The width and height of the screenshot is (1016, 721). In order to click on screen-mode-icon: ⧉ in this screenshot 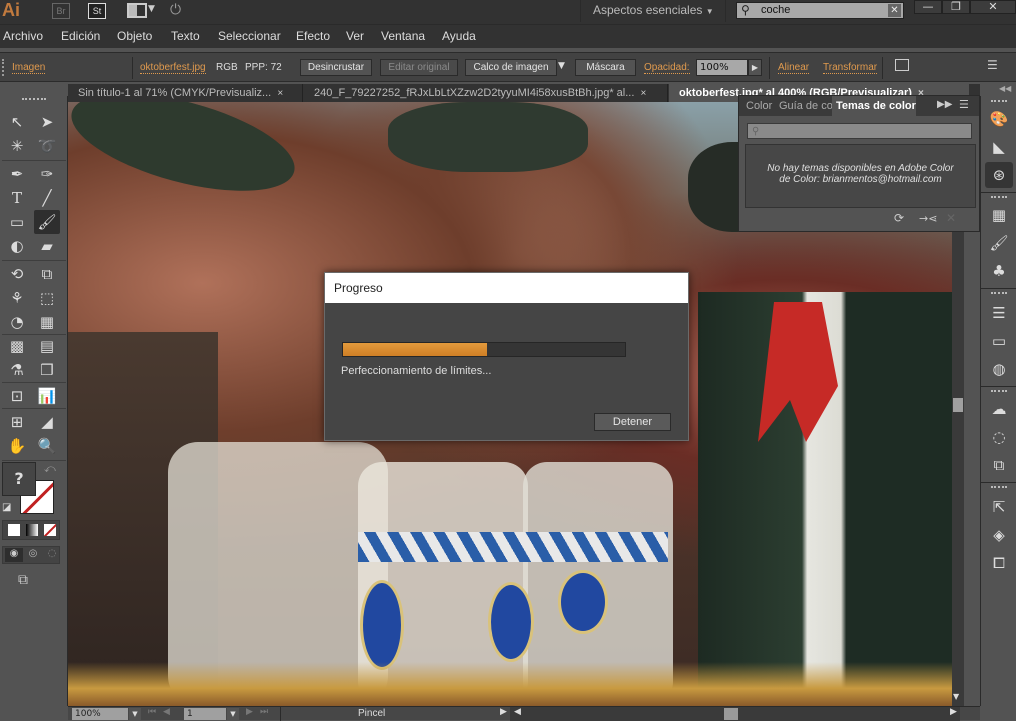, I will do `click(23, 580)`.